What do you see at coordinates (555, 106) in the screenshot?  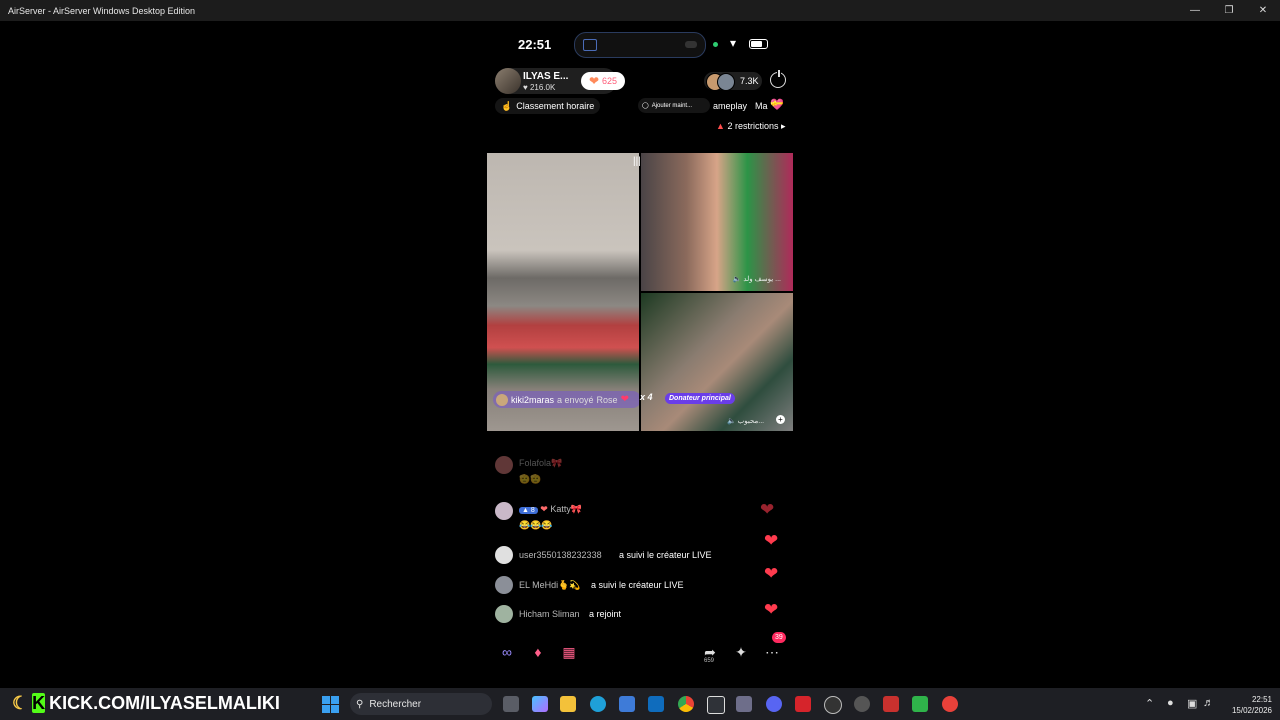 I see `rank-label: Classement horaire` at bounding box center [555, 106].